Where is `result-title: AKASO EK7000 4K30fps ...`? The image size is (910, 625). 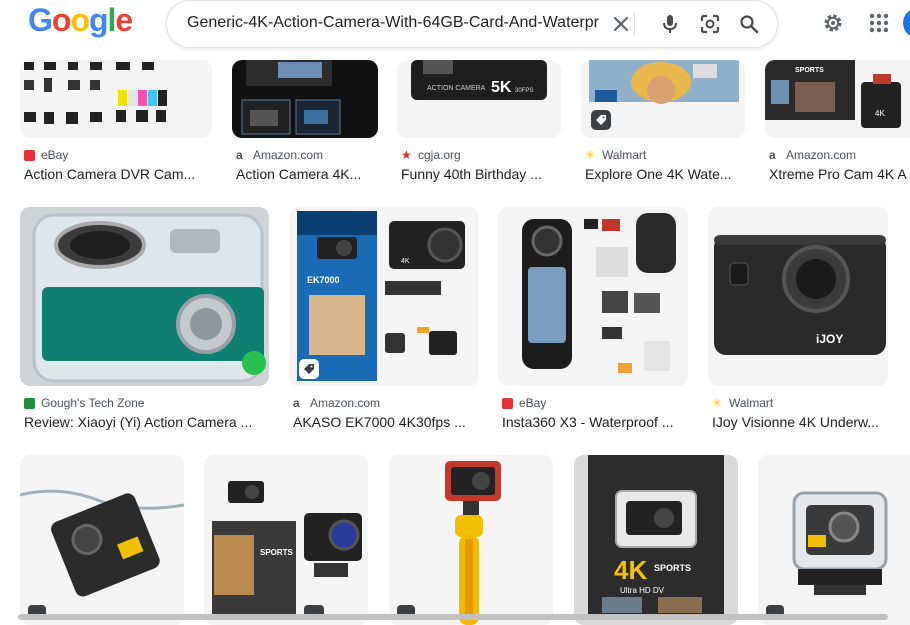
result-title: AKASO EK7000 4K30fps ... is located at coordinates (386, 422).